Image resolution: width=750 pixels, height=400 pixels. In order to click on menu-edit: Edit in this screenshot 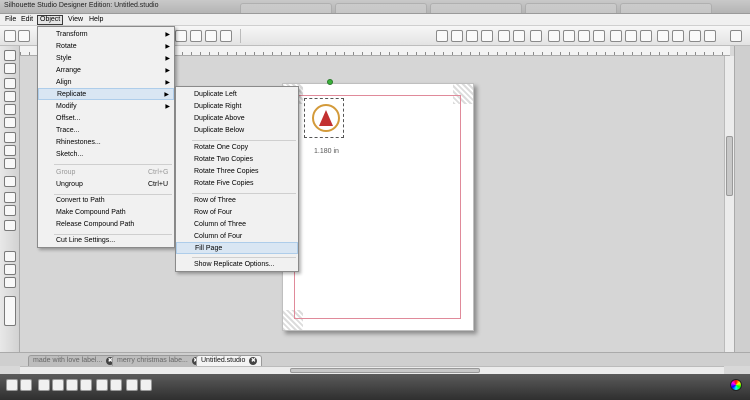, I will do `click(27, 20)`.